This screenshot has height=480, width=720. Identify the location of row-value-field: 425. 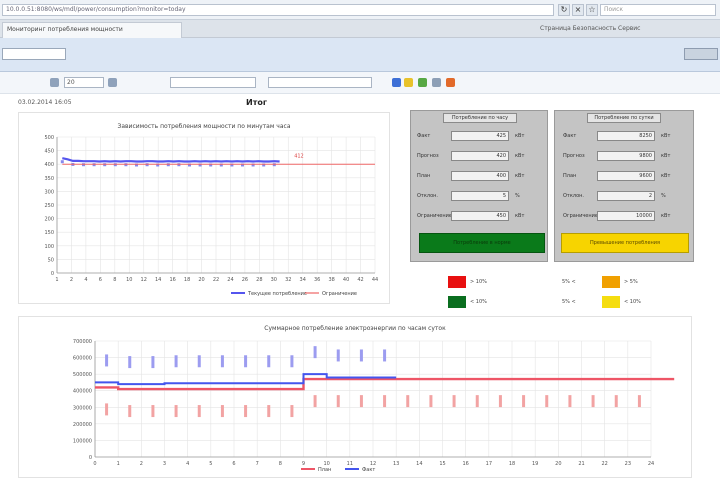
(480, 136).